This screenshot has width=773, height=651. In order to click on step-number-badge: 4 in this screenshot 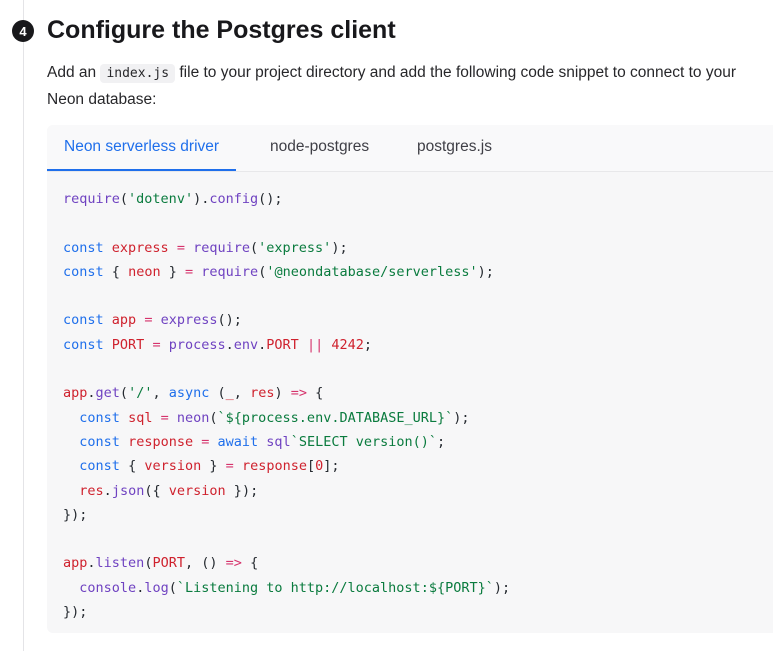, I will do `click(23, 31)`.